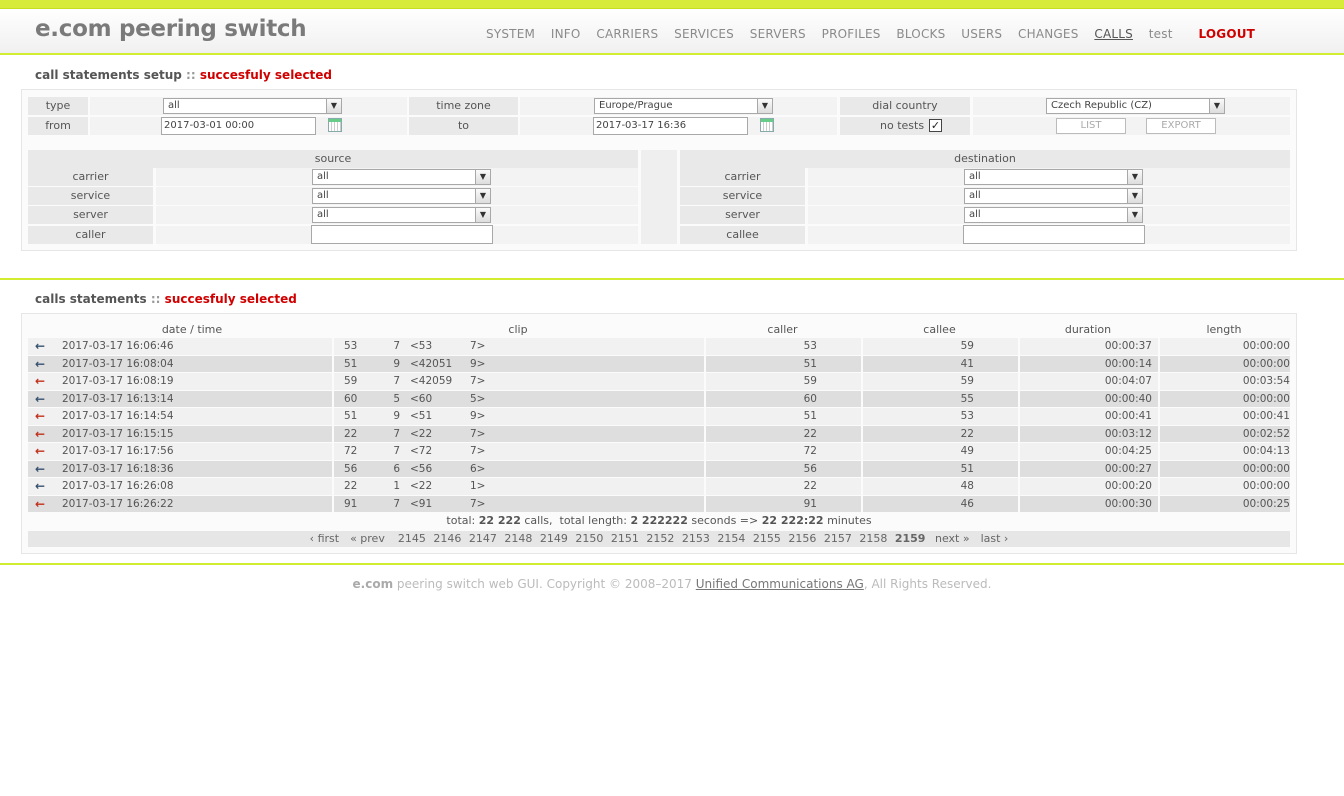 The height and width of the screenshot is (796, 1344). Describe the element at coordinates (1088, 346) in the screenshot. I see `cell-duration: 00:00:37` at that location.